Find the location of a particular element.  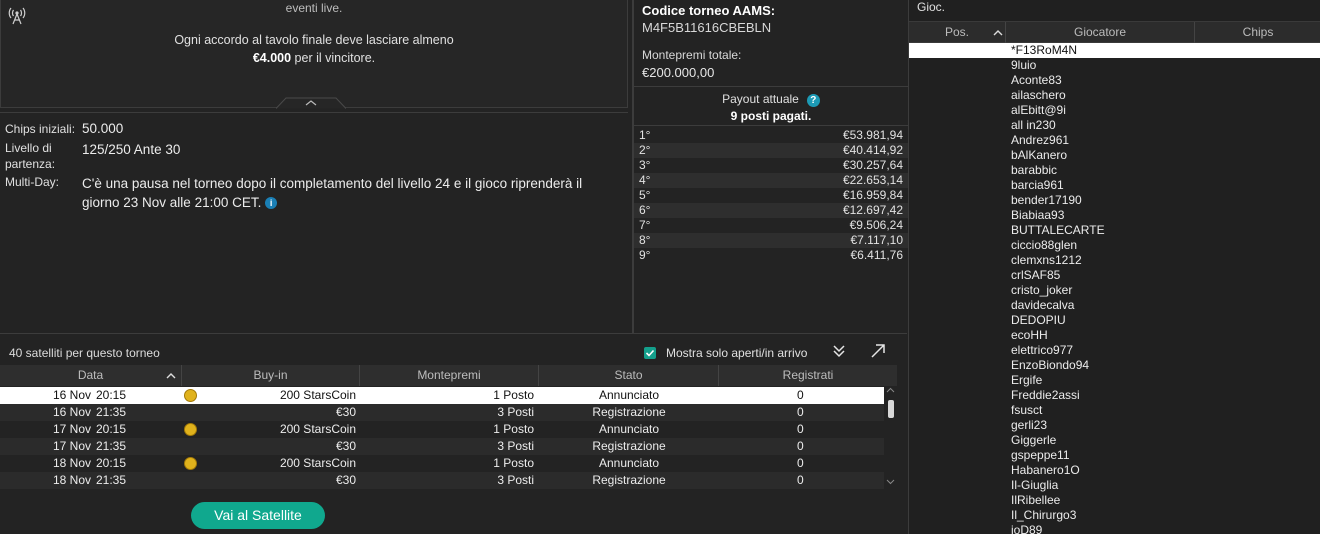

player-row: Il-Giuglia is located at coordinates (1114, 485).